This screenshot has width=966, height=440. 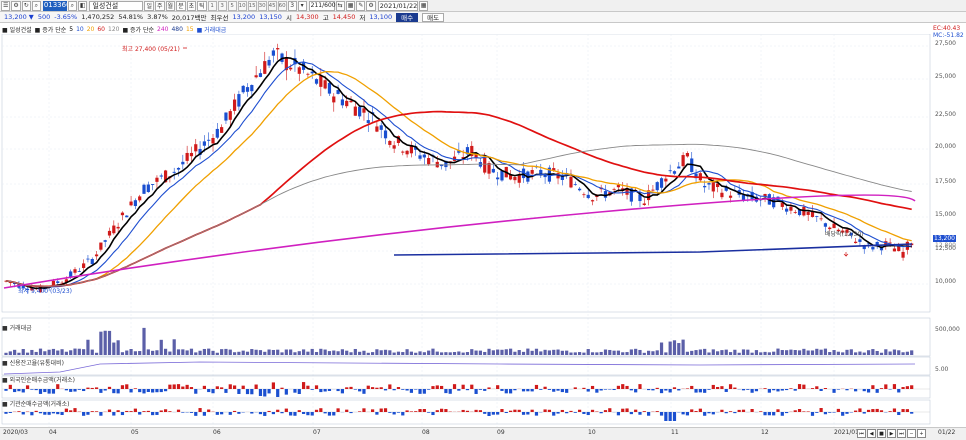 I want to click on zoom-in-icon: +, so click(x=921, y=433).